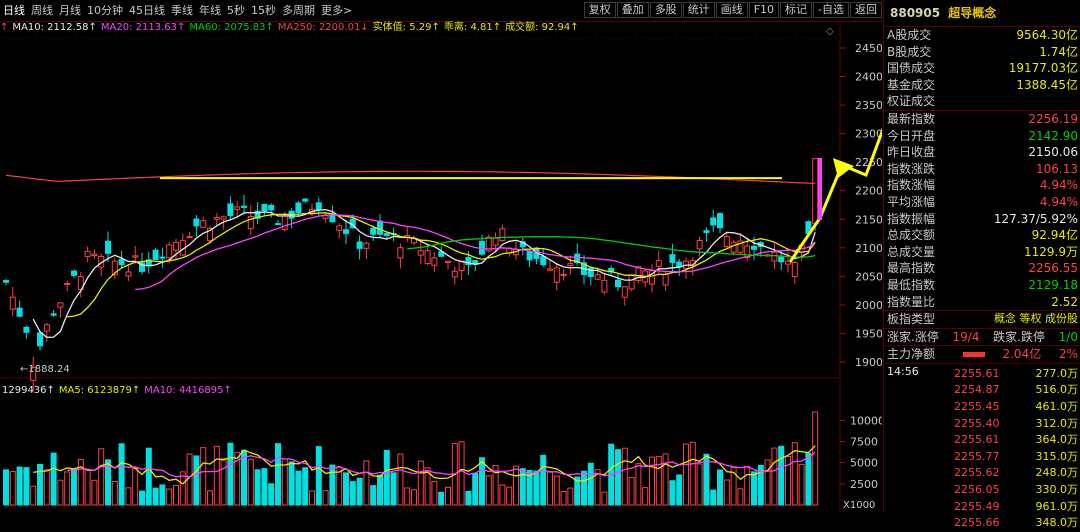 This screenshot has width=1080, height=532. I want to click on stat-row-1: B股成交 1.74亿, so click(982, 52).